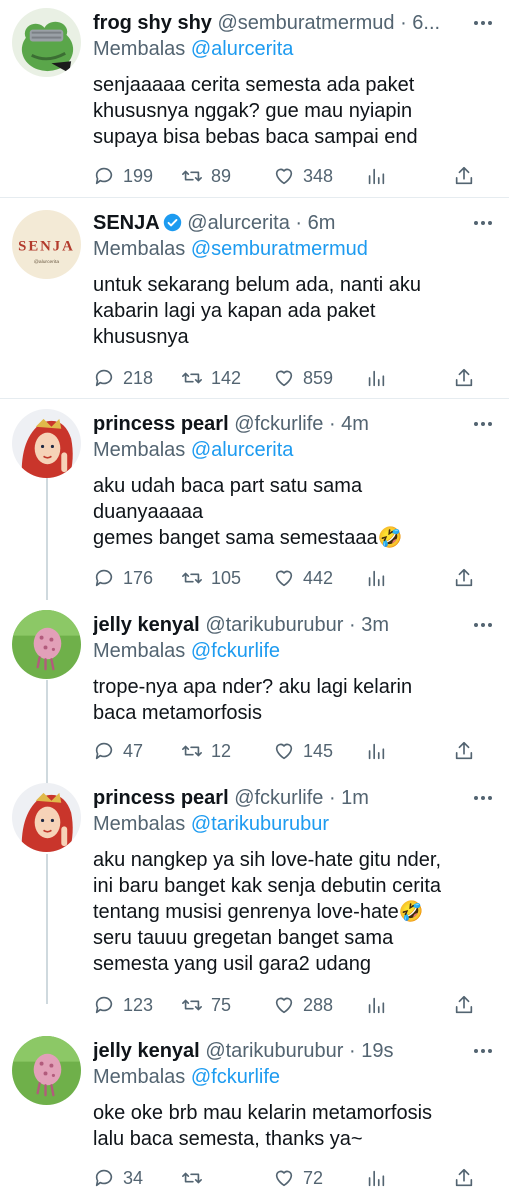 This screenshot has width=509, height=1200. Describe the element at coordinates (196, 1178) in the screenshot. I see `retweet-button` at that location.